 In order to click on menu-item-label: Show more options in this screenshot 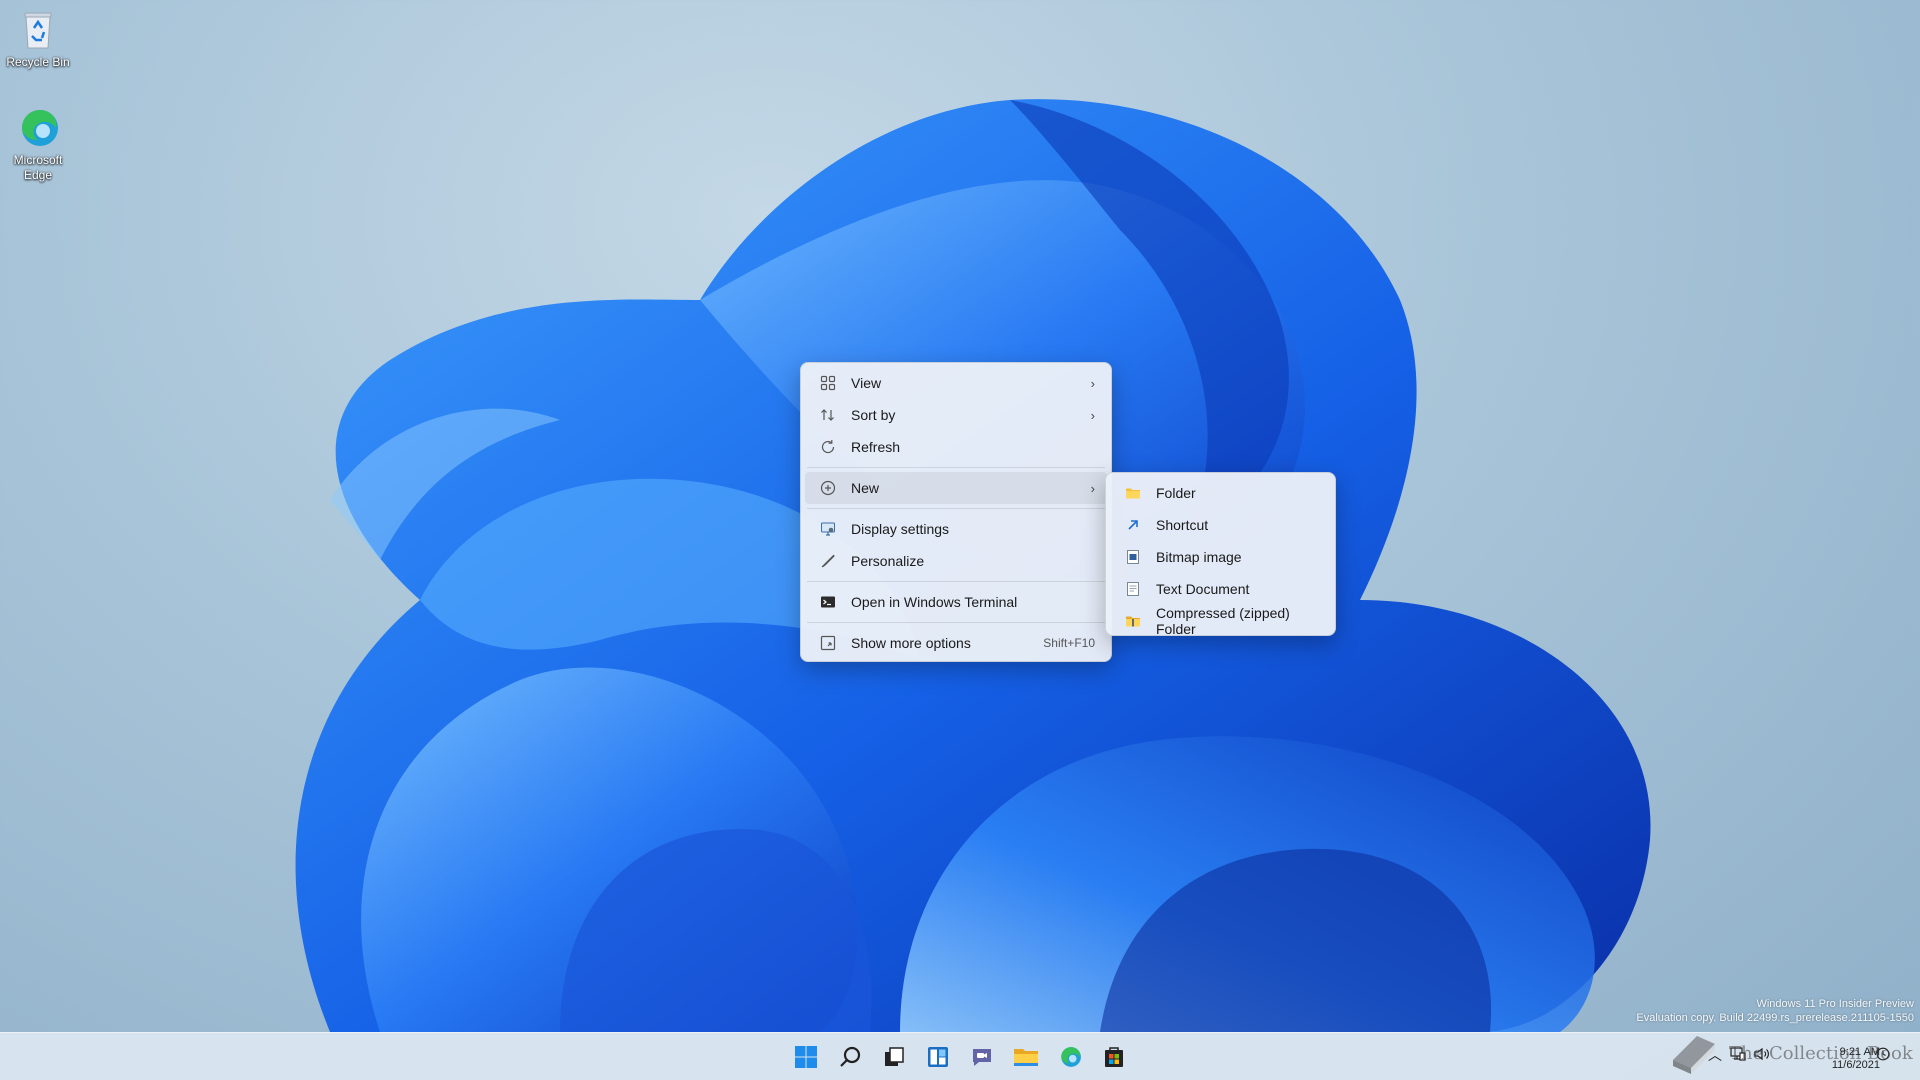, I will do `click(911, 643)`.